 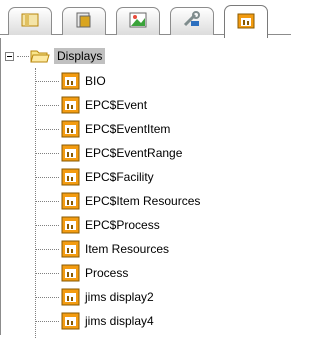 I want to click on tree-item: EPC$EventRange, so click(x=108, y=153).